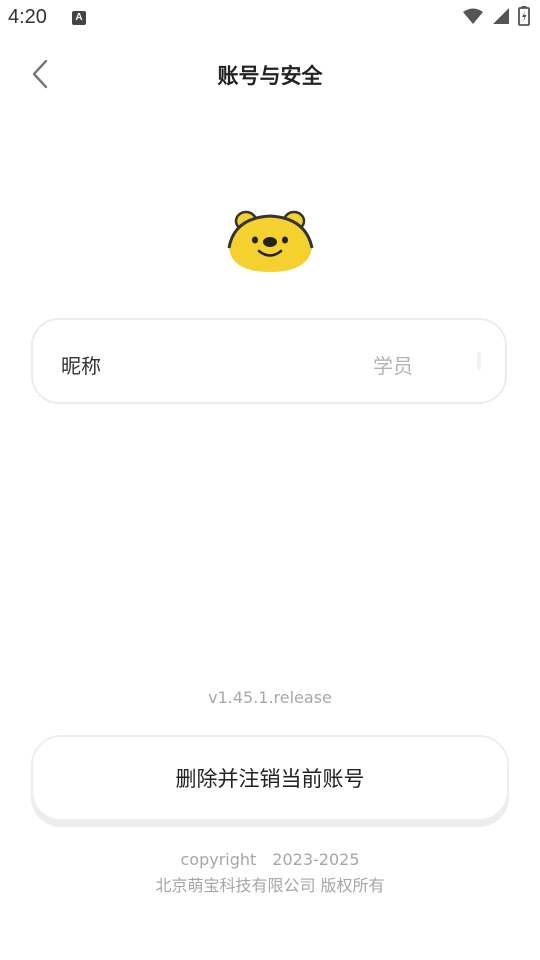 The height and width of the screenshot is (960, 540). Describe the element at coordinates (501, 16) in the screenshot. I see `signal-icon` at that location.